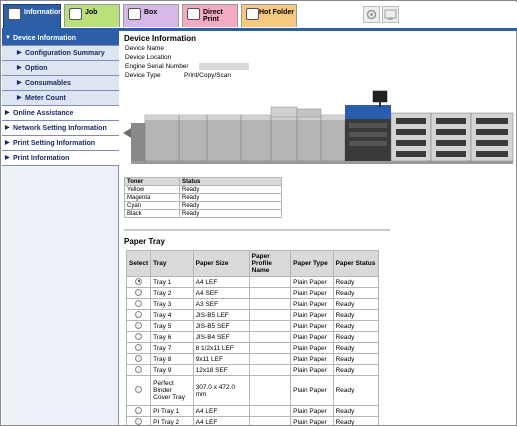  What do you see at coordinates (60, 143) in the screenshot?
I see `sidebar-item-print-setting-information: ▶ Print Setting Information` at bounding box center [60, 143].